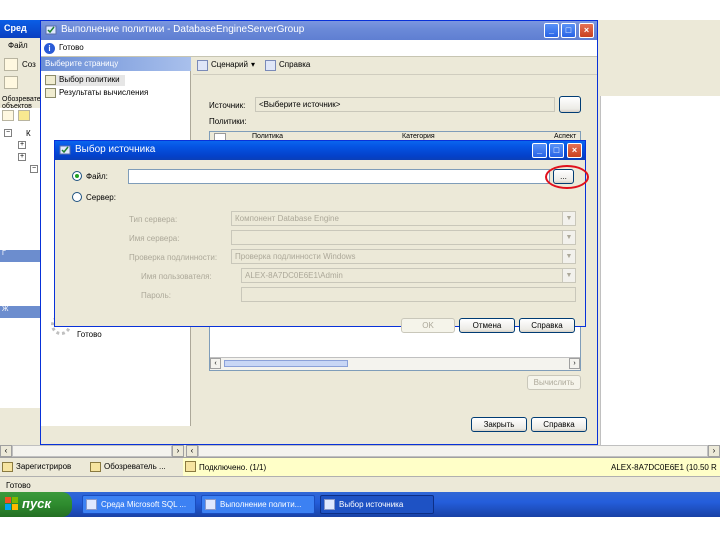 The width and height of the screenshot is (720, 540). What do you see at coordinates (8, 115) in the screenshot?
I see `connect-icon` at bounding box center [8, 115].